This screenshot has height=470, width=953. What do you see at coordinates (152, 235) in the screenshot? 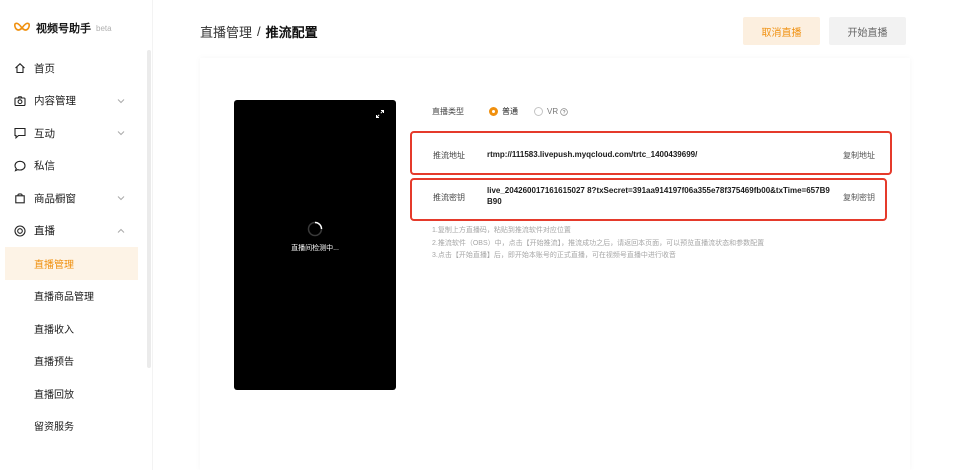
I see `sidebar-divider` at bounding box center [152, 235].